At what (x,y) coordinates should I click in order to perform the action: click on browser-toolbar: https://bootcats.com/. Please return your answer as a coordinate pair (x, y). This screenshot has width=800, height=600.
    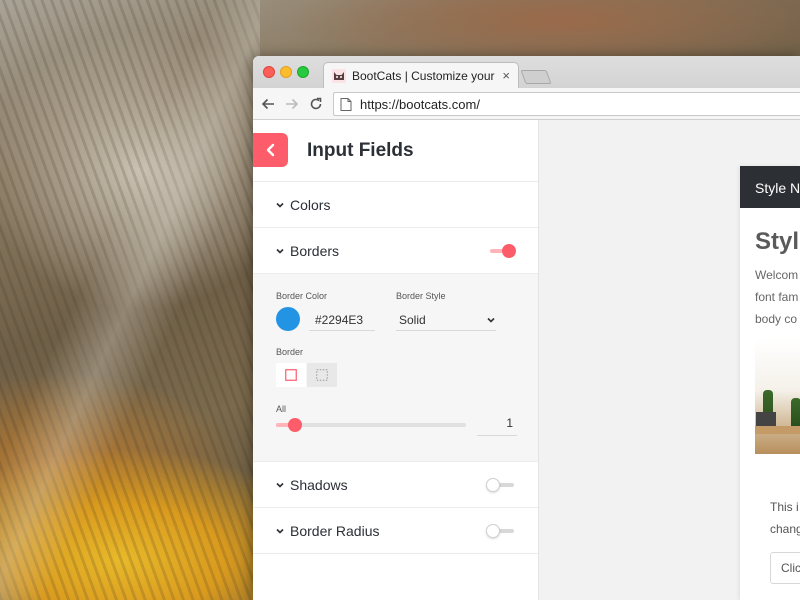
    Looking at the image, I should click on (526, 104).